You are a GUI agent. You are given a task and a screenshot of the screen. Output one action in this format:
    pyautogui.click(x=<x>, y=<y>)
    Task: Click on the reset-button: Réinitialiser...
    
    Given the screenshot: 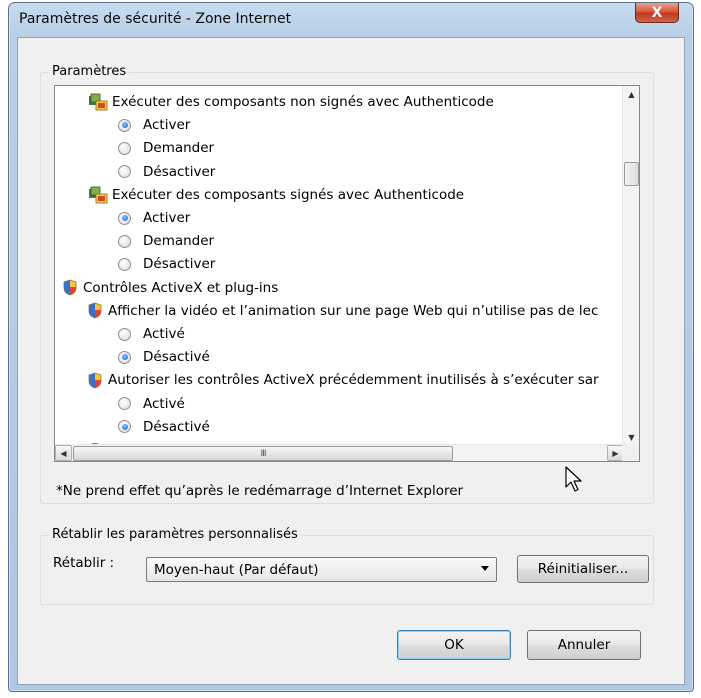 What is the action you would take?
    pyautogui.click(x=583, y=569)
    